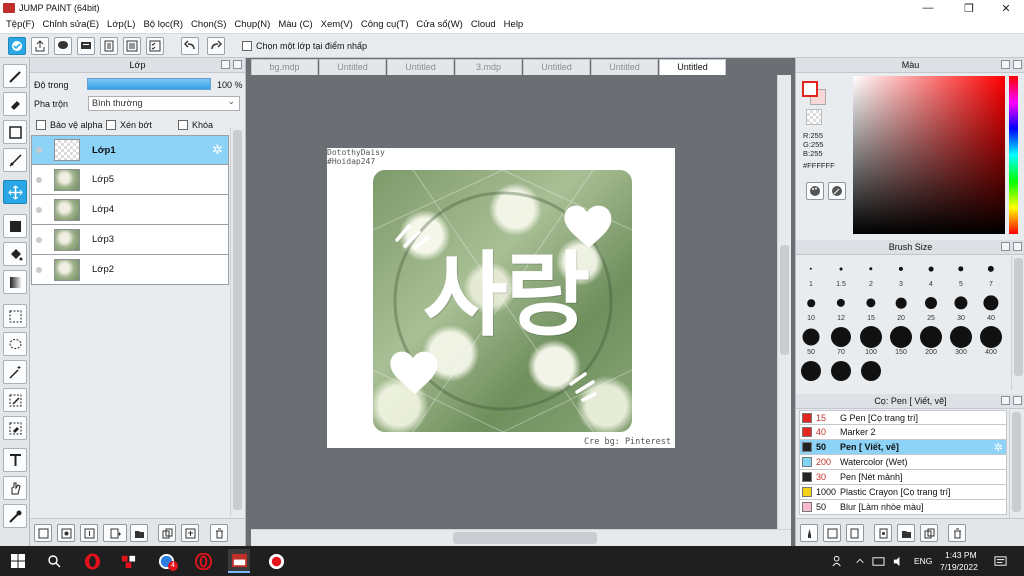 The image size is (1024, 576). What do you see at coordinates (784, 300) in the screenshot?
I see `canvas-vscroll-thumb` at bounding box center [784, 300].